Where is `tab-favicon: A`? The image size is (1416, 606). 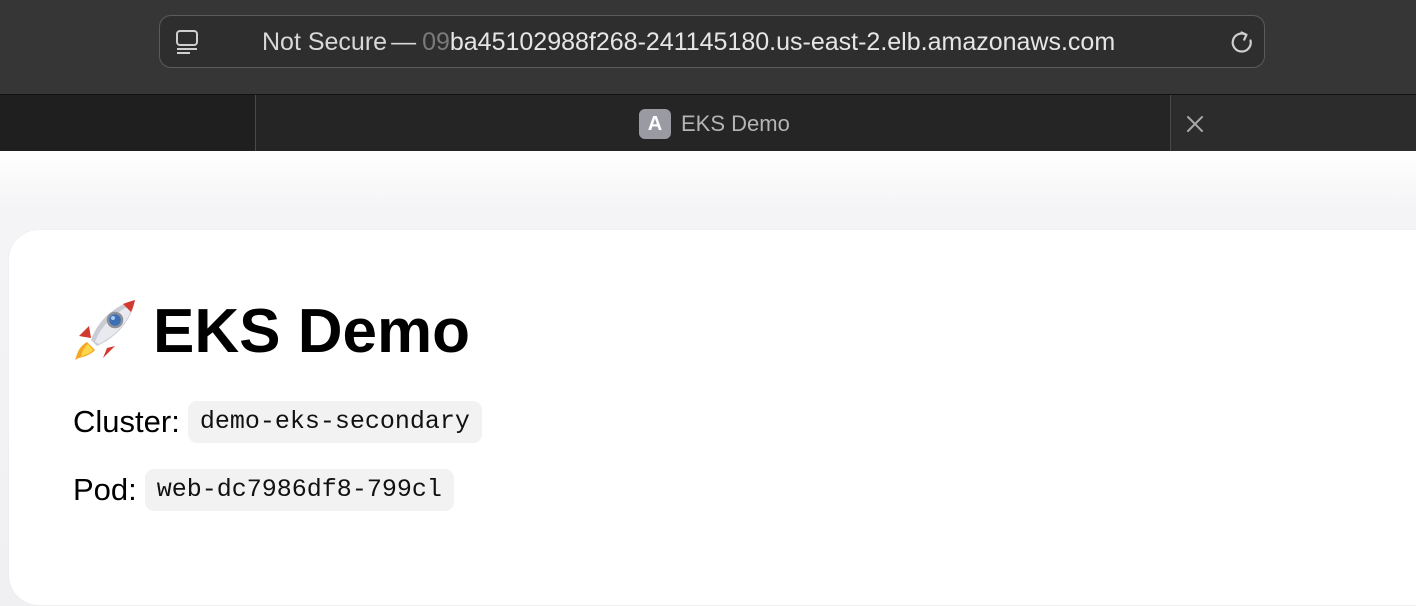
tab-favicon: A is located at coordinates (655, 124).